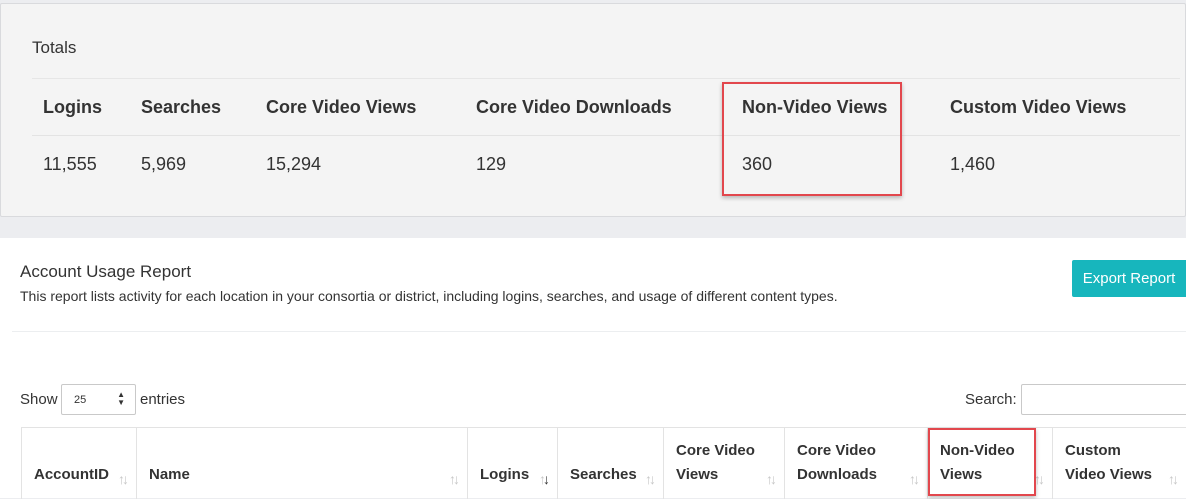  Describe the element at coordinates (80, 400) in the screenshot. I see `entries-select-value: 25` at that location.